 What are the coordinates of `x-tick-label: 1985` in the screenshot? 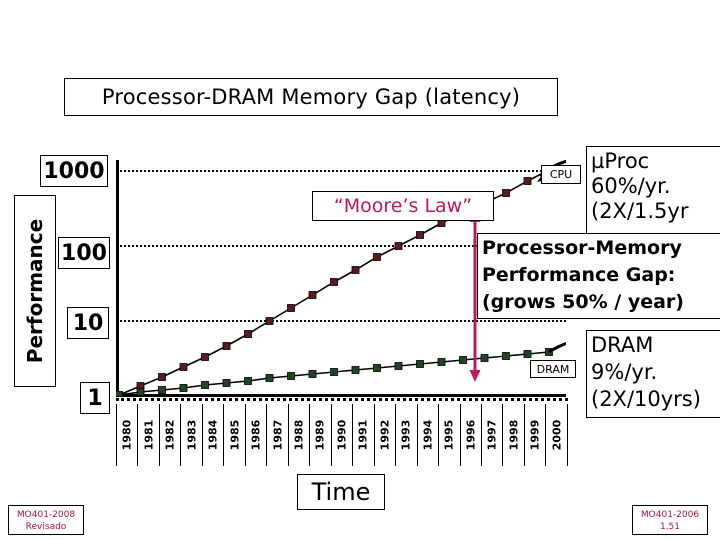 It's located at (235, 435).